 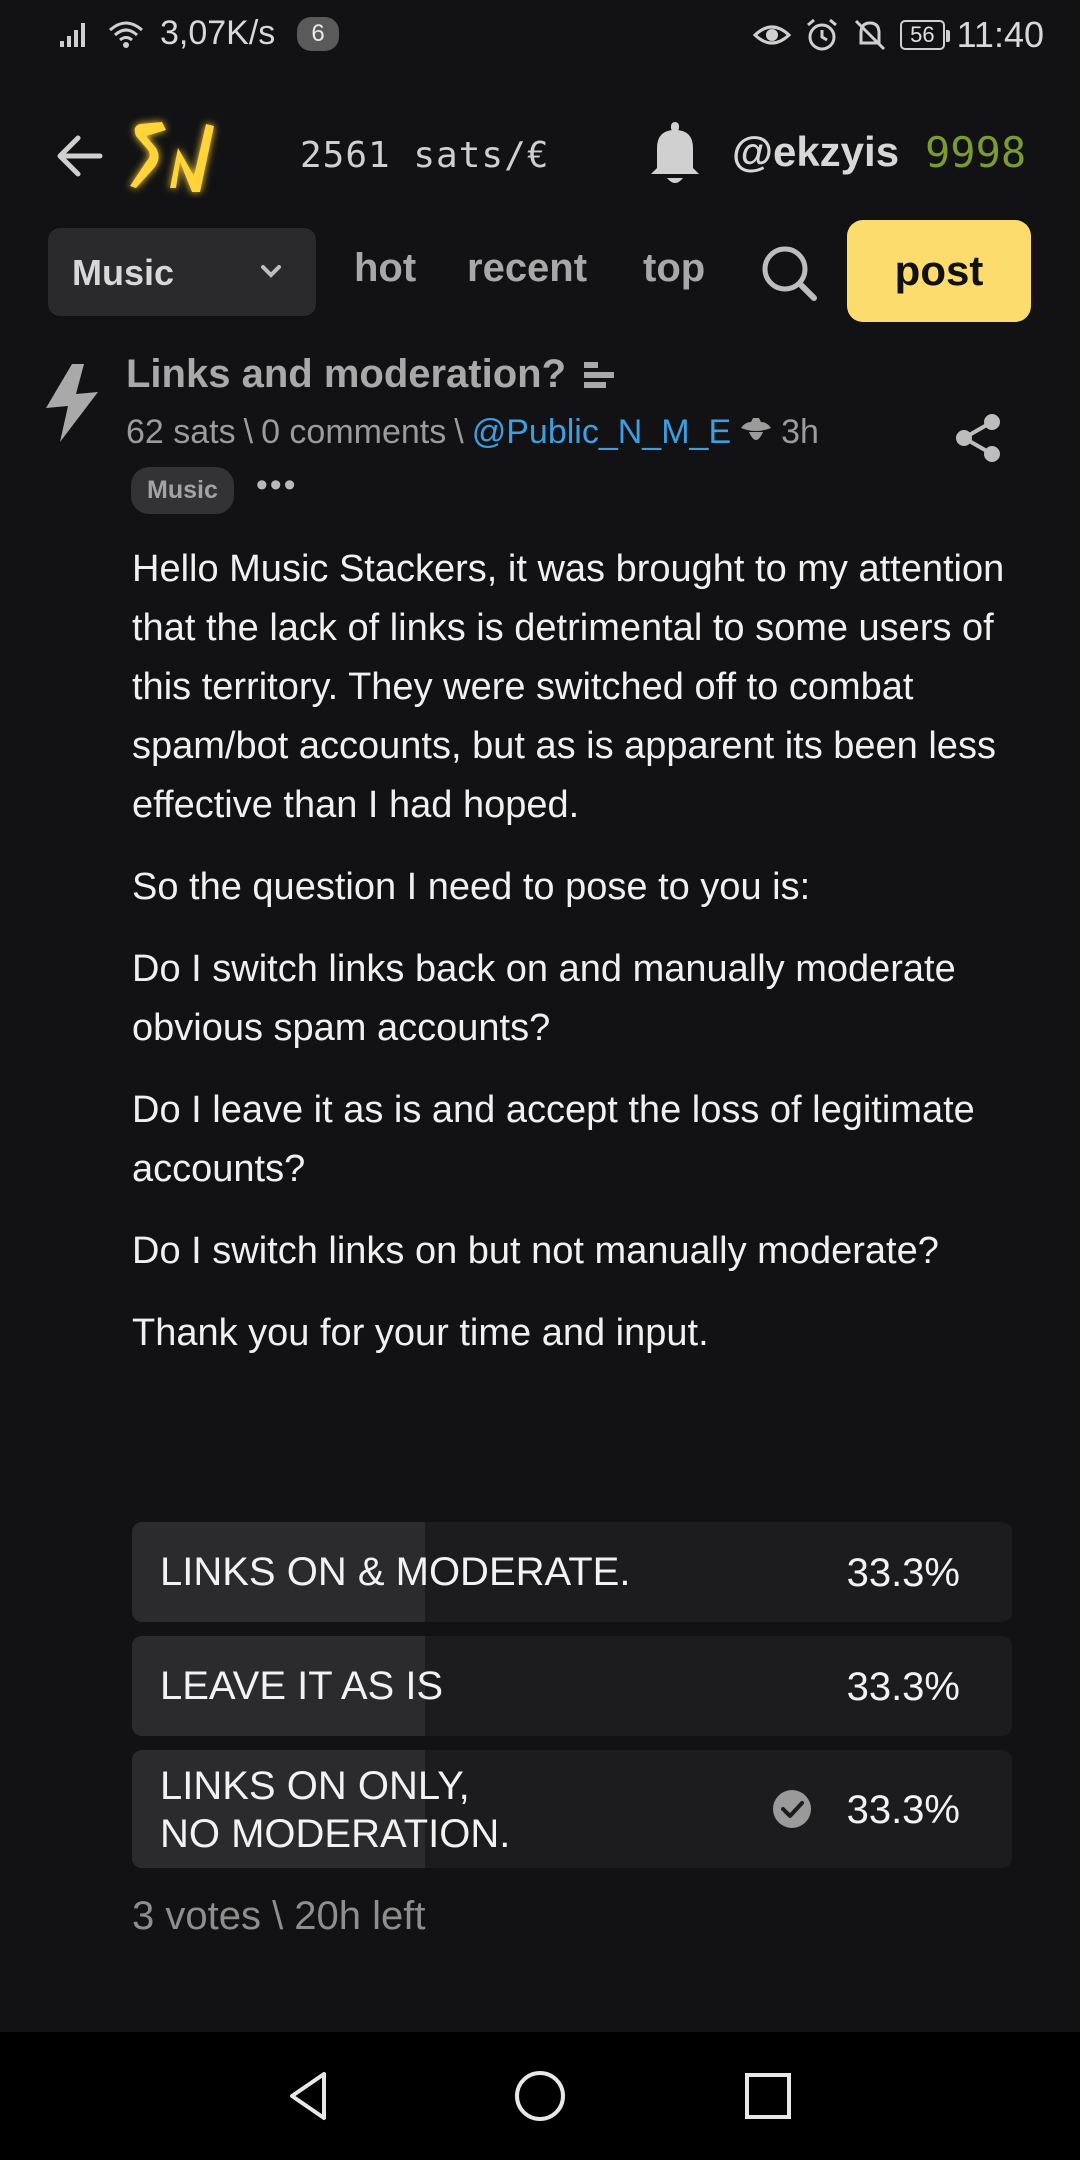 I want to click on battery-indicator: 56, so click(x=925, y=35).